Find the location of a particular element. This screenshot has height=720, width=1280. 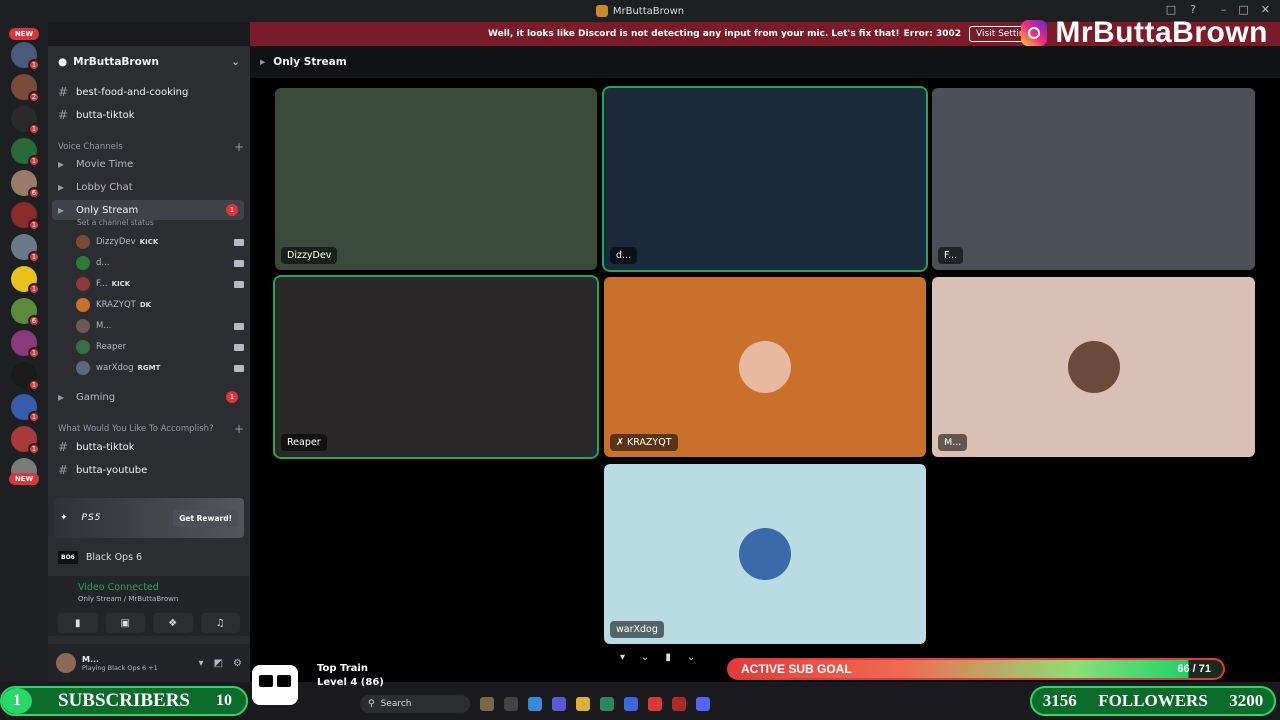

activity-row: BO6 Black Ops 6 is located at coordinates (149, 557).